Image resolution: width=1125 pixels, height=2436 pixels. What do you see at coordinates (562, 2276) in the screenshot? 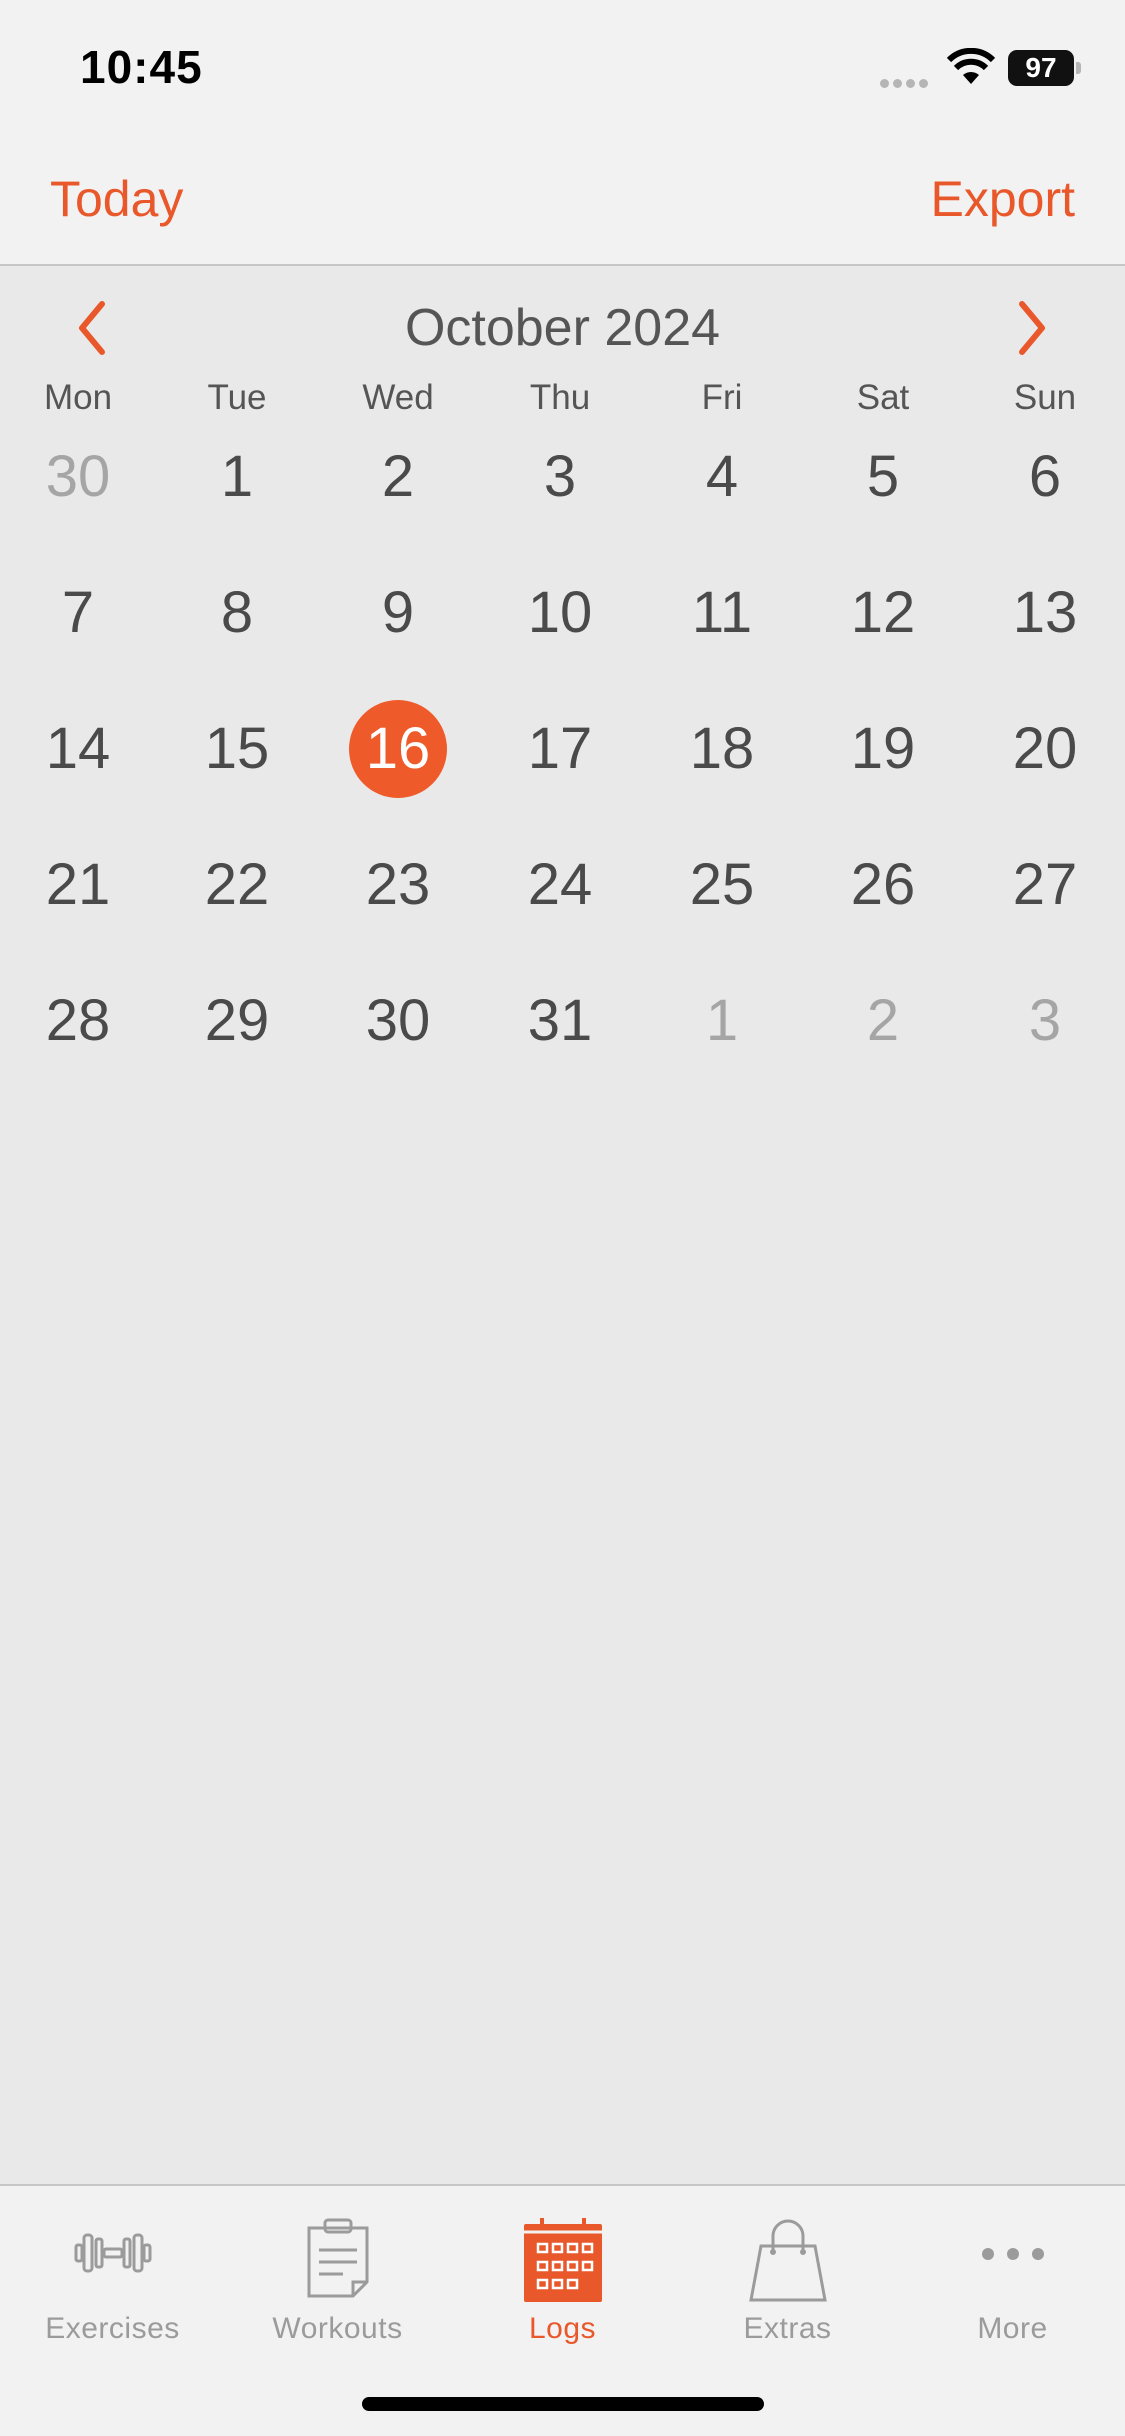
I see `tab-logs: Logs` at bounding box center [562, 2276].